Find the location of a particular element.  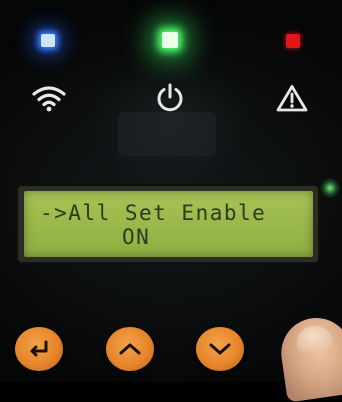

panel-reflection is located at coordinates (167, 134).